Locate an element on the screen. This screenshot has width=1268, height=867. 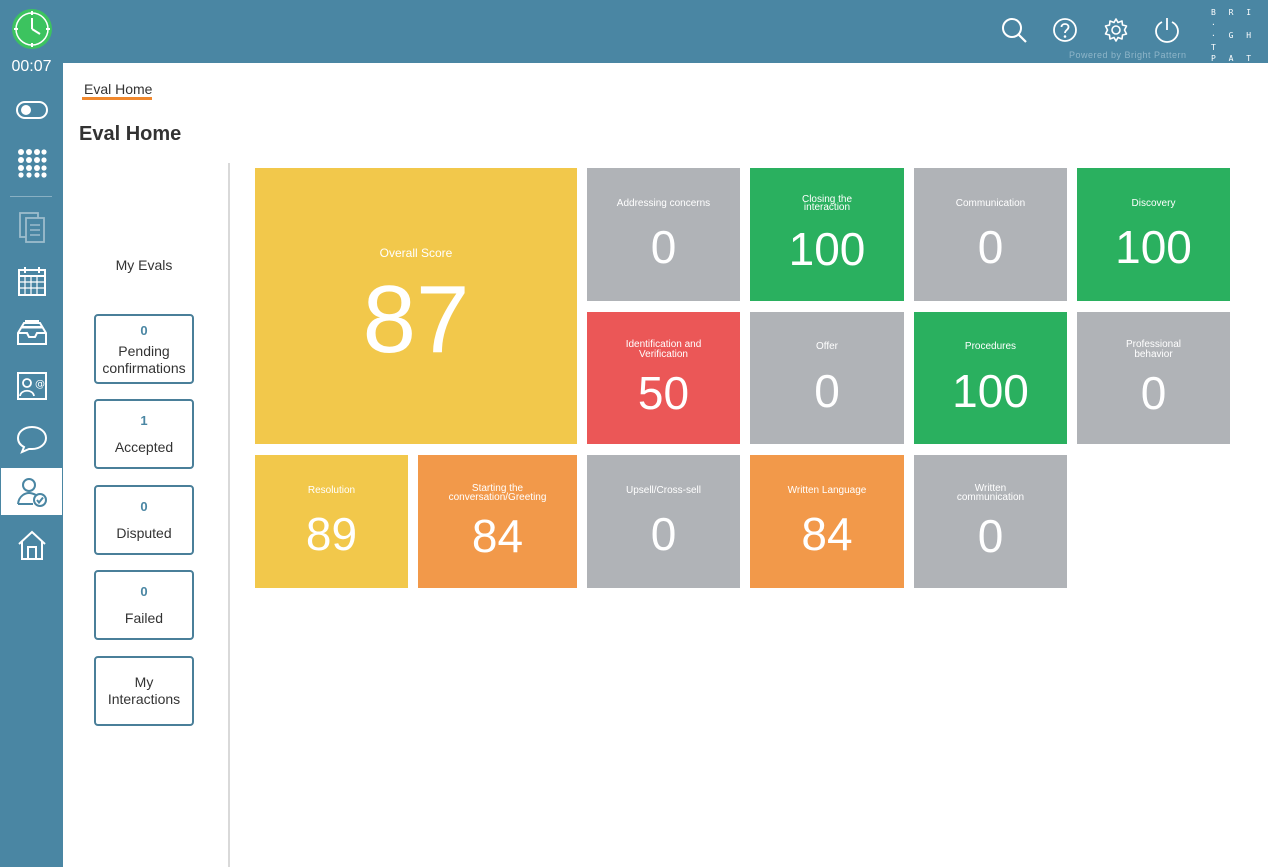
eval-user-icon is located at coordinates (31, 491).